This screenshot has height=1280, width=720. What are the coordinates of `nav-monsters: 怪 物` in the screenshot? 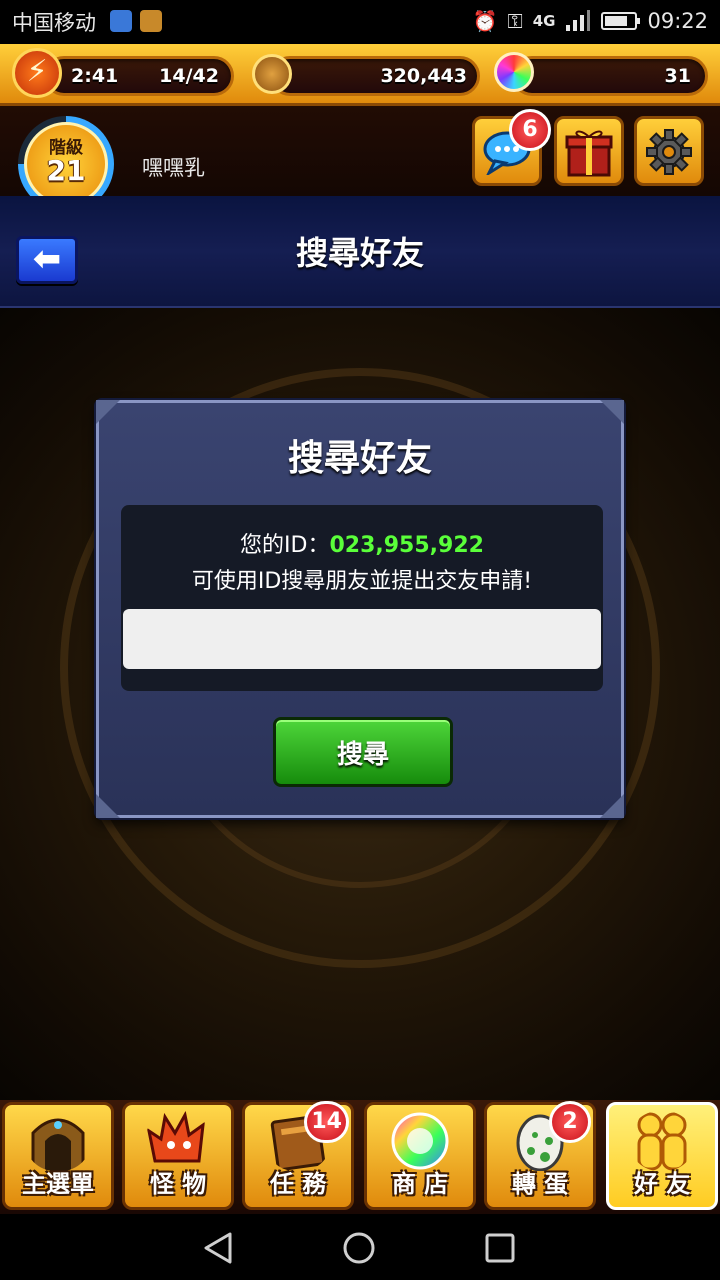 It's located at (178, 1156).